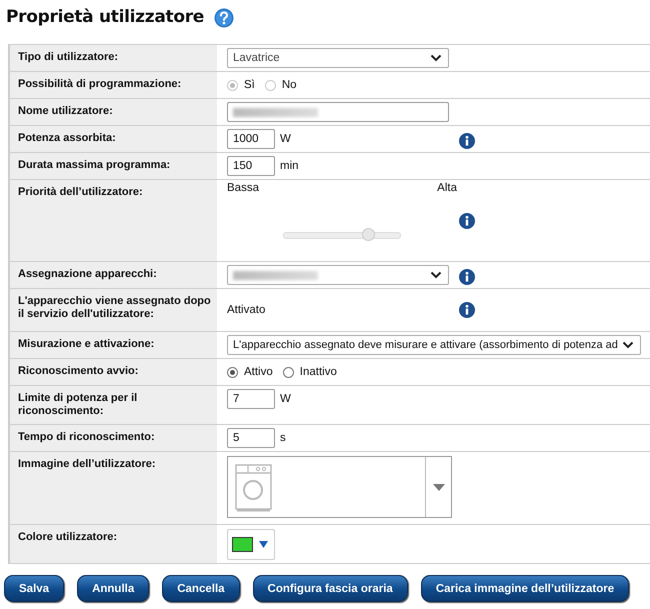 The width and height of the screenshot is (650, 609). I want to click on field-label: Immagine dell’utilizzatore:, so click(113, 488).